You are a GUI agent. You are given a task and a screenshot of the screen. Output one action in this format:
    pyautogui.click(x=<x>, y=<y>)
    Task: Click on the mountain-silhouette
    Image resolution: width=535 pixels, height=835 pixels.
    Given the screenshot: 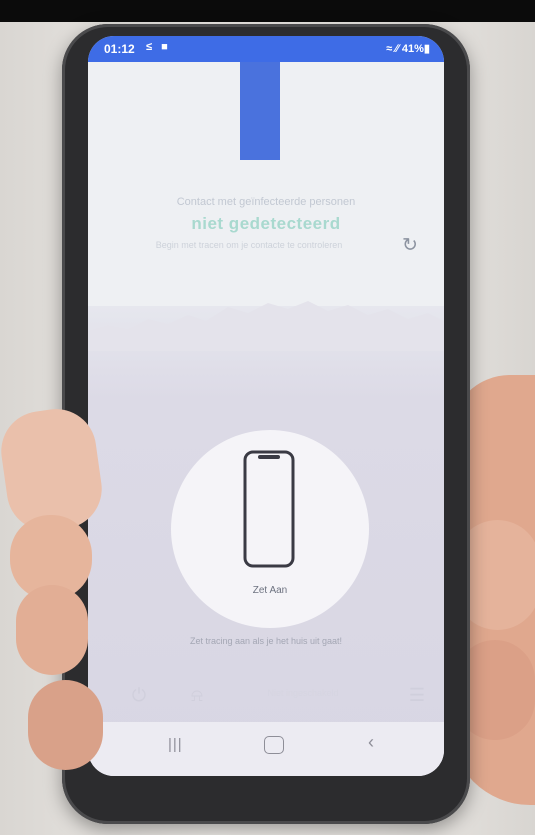 What is the action you would take?
    pyautogui.click(x=266, y=326)
    